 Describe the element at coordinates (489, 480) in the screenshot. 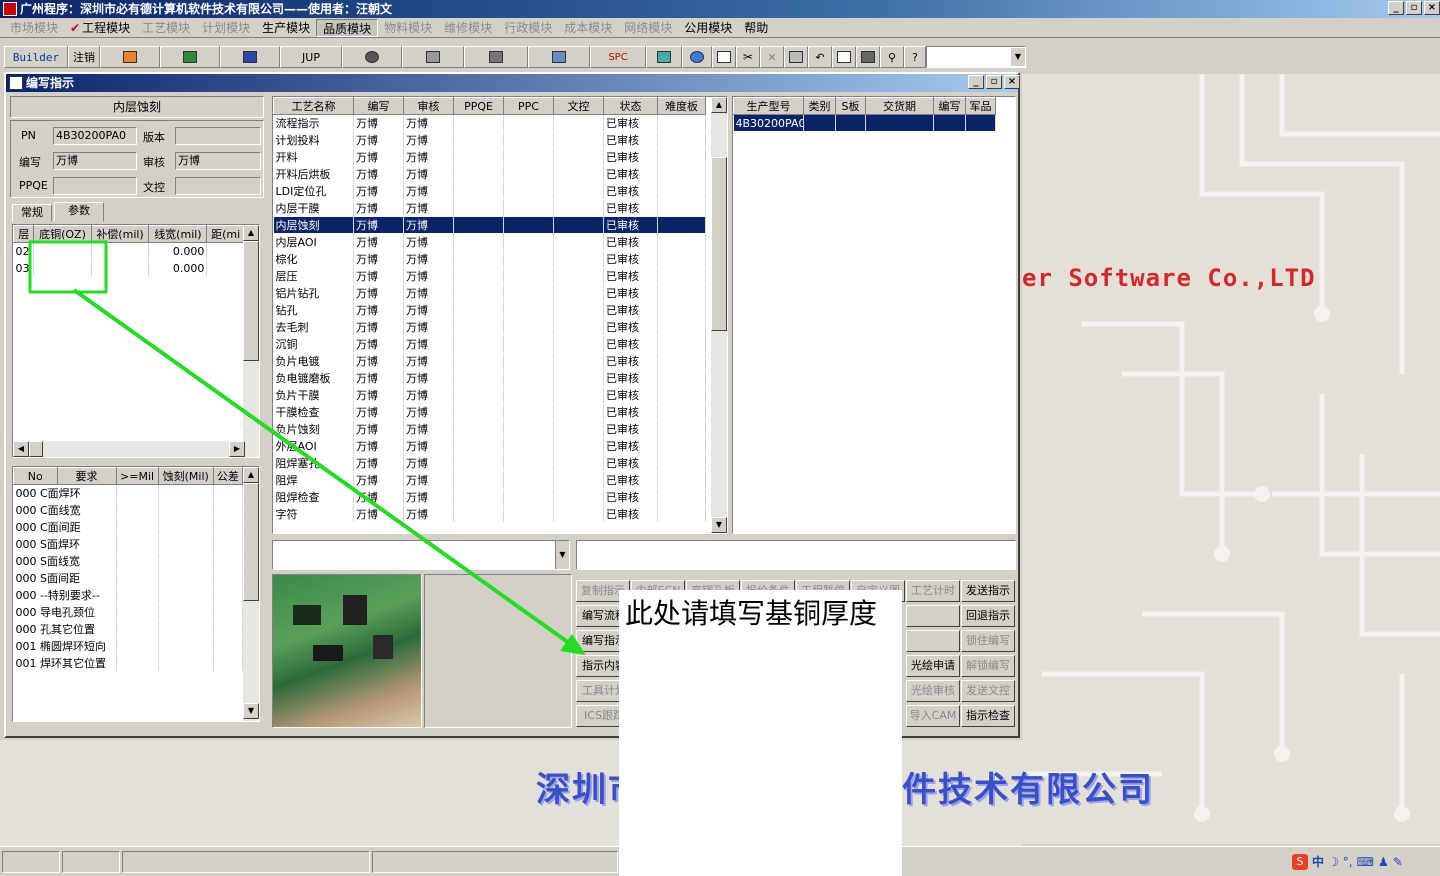

I see `table-row: 阻焊 万博 万博 已审核` at that location.